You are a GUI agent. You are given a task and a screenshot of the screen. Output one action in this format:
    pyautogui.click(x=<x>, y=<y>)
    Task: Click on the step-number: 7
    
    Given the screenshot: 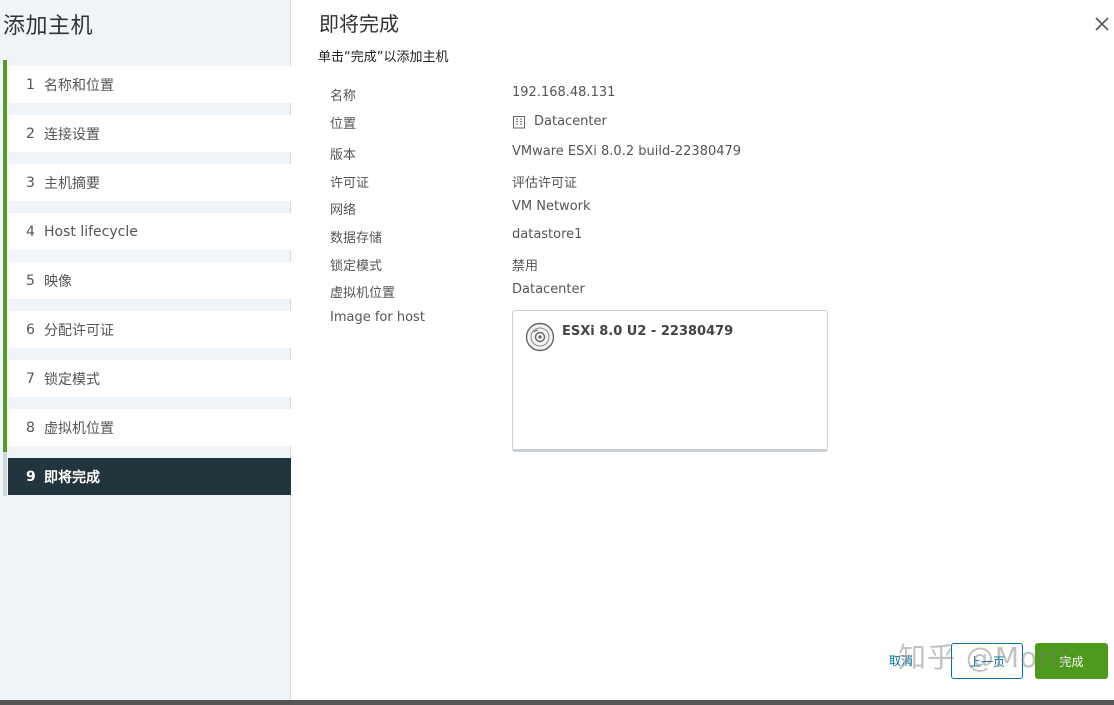 What is the action you would take?
    pyautogui.click(x=30, y=378)
    